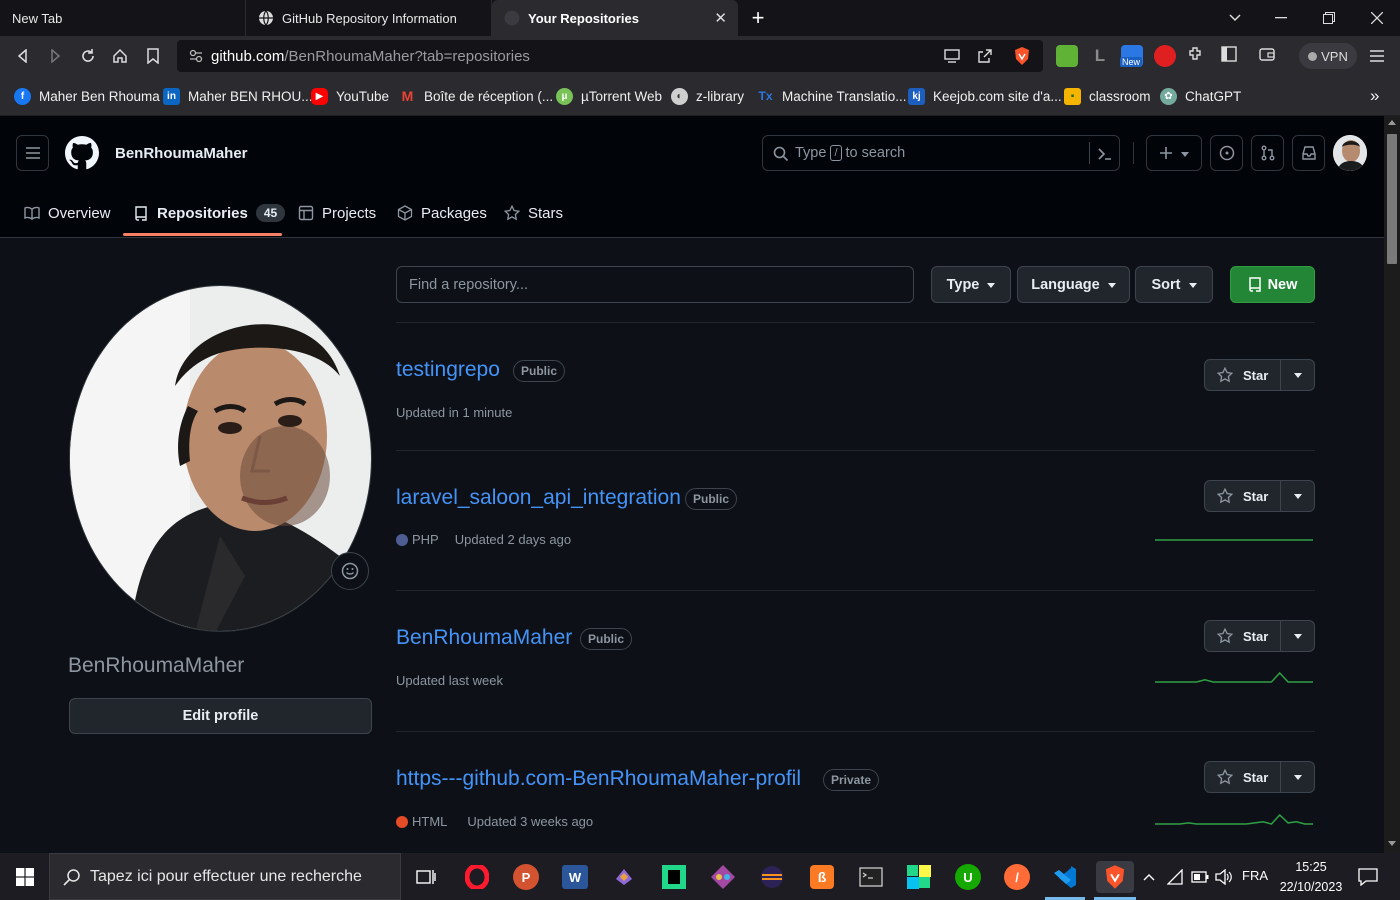  I want to click on repo-name-link: testingrepo, so click(448, 370).